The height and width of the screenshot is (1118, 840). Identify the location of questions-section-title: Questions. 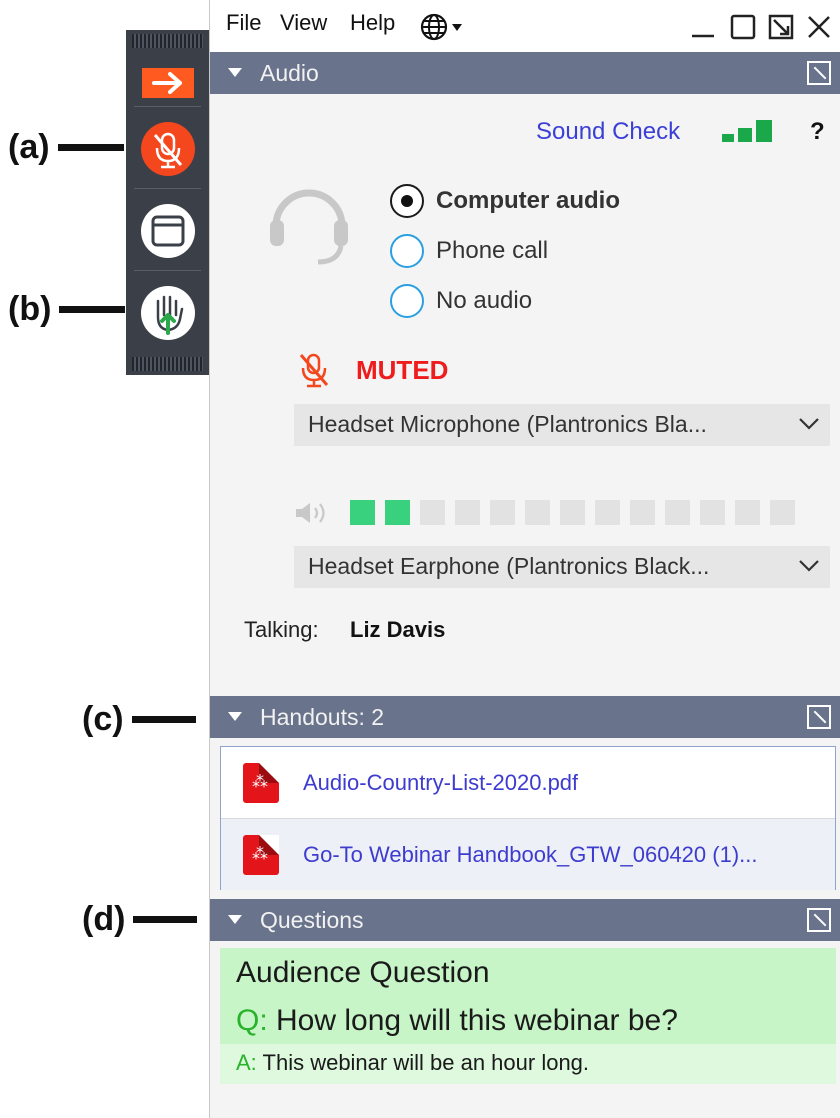
(312, 920).